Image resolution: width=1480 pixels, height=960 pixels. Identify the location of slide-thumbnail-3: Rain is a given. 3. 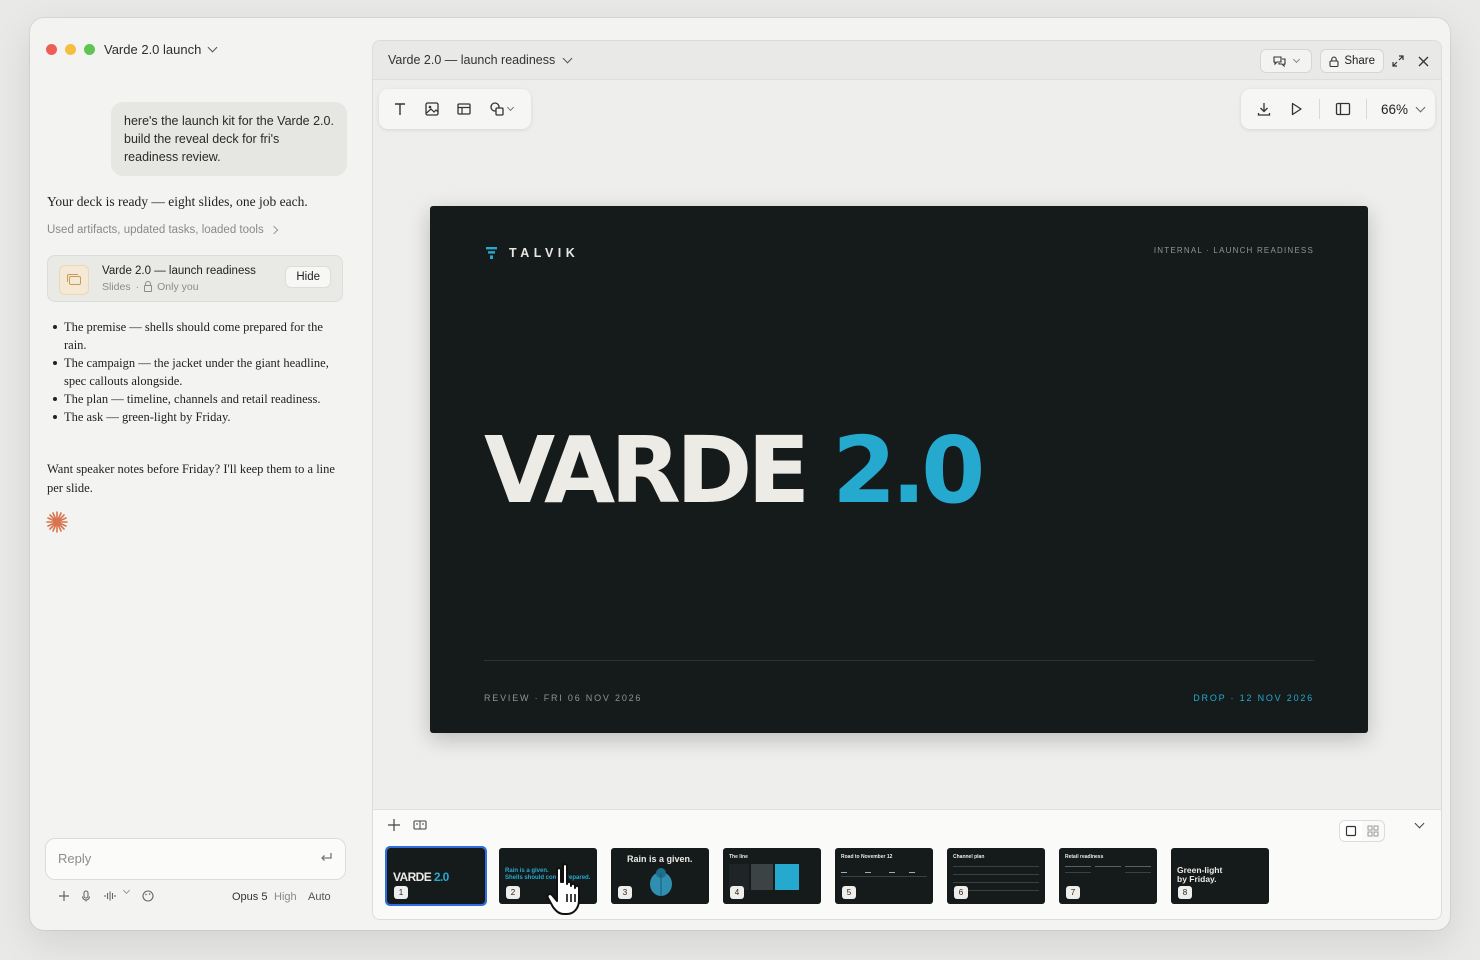
(660, 876).